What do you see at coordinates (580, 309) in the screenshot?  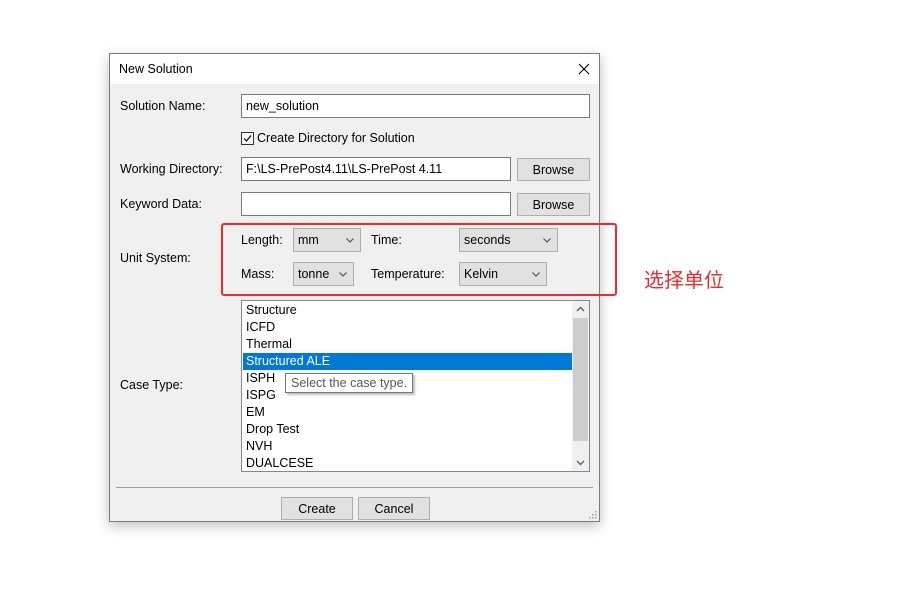 I see `scroll-up-arrow-icon` at bounding box center [580, 309].